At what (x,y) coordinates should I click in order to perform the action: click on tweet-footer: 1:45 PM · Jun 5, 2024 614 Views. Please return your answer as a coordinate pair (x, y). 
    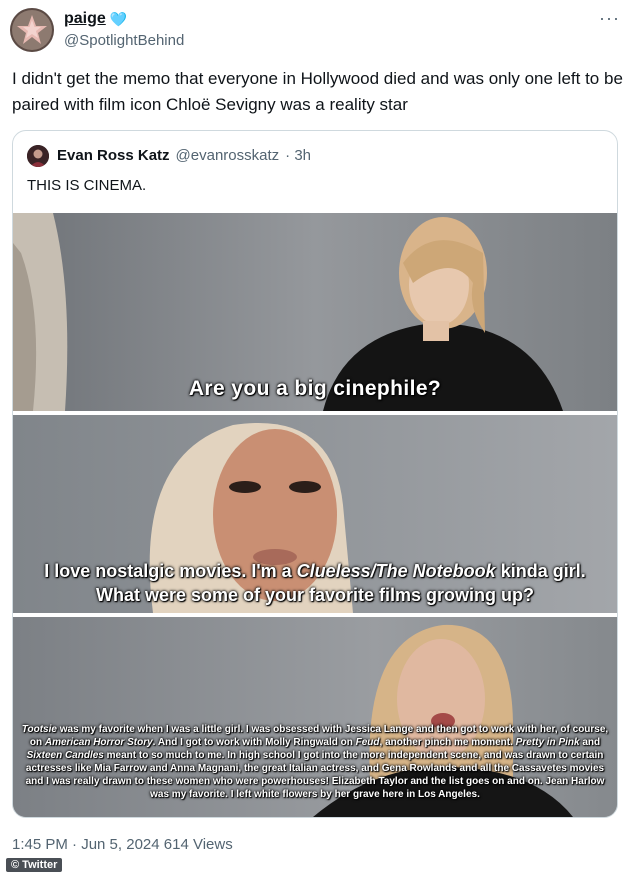
    Looking at the image, I should click on (122, 844).